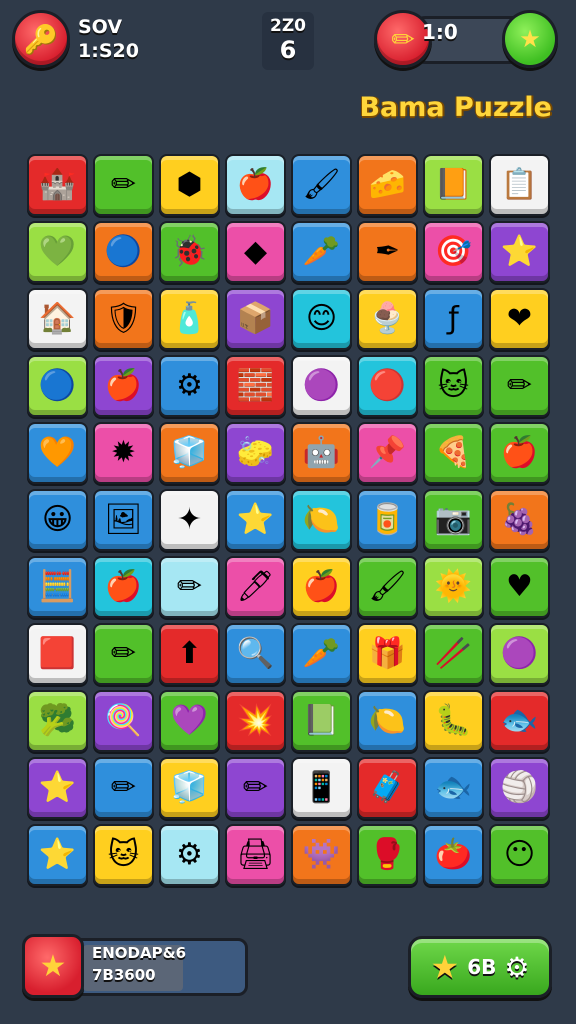  What do you see at coordinates (57, 654) in the screenshot?
I see `tile-cube: 🟥` at bounding box center [57, 654].